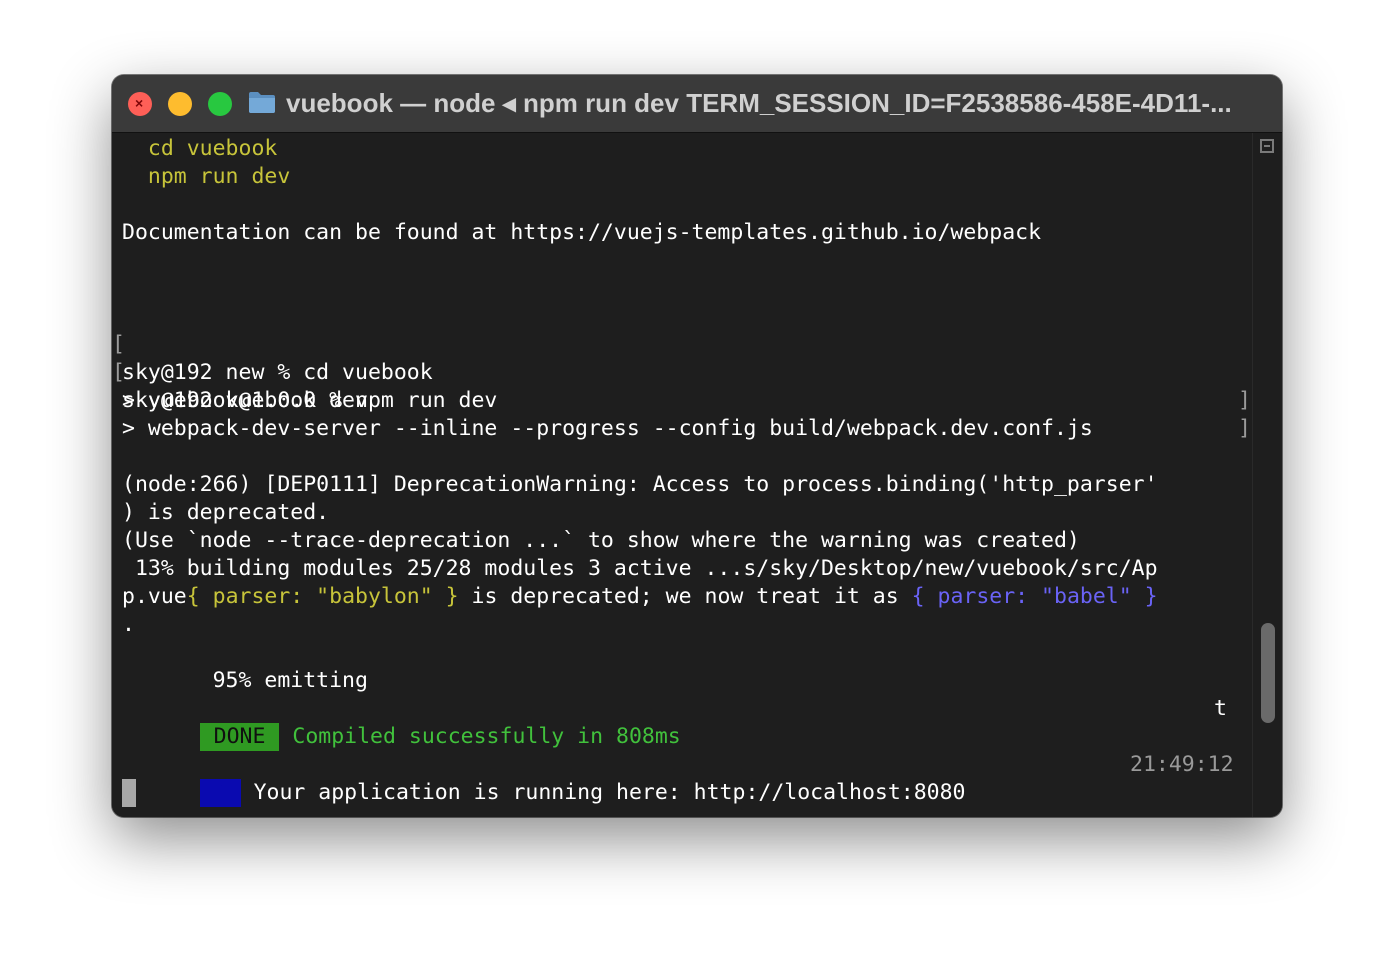  Describe the element at coordinates (220, 104) in the screenshot. I see `zoom-button` at that location.